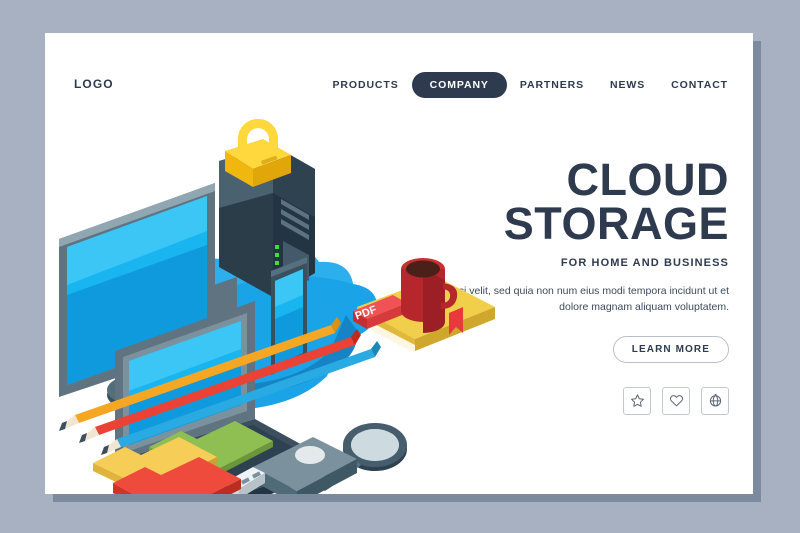 This screenshot has width=800, height=533. Describe the element at coordinates (627, 85) in the screenshot. I see `nav-item-news: NEWS` at that location.